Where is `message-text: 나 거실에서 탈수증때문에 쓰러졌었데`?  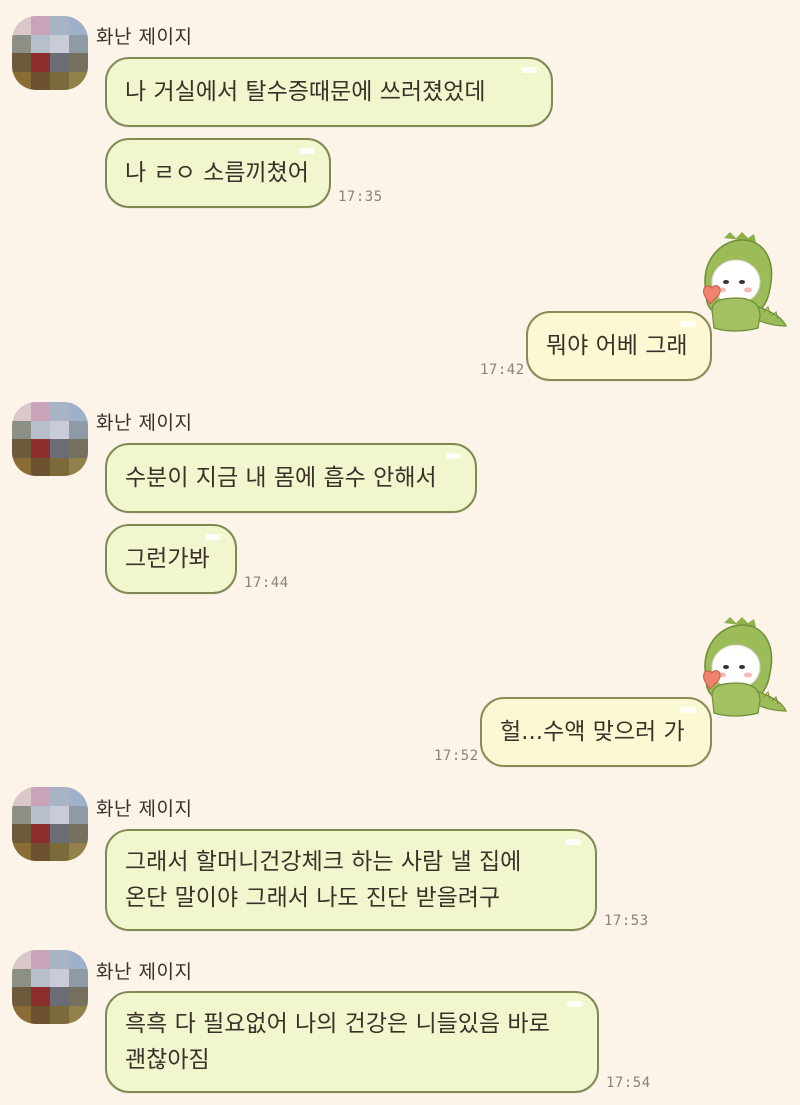 message-text: 나 거실에서 탈수증때문에 쓰러졌었데 is located at coordinates (305, 92).